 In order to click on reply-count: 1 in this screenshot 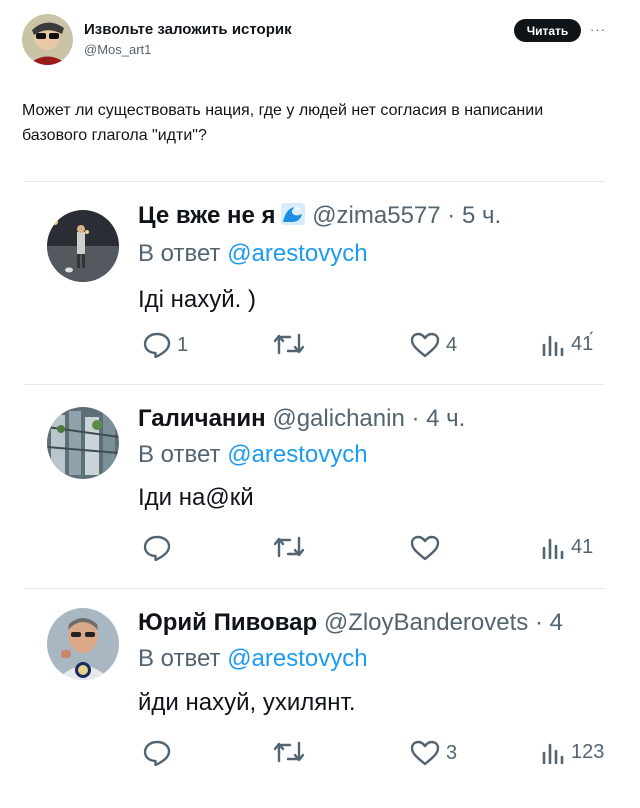, I will do `click(183, 344)`.